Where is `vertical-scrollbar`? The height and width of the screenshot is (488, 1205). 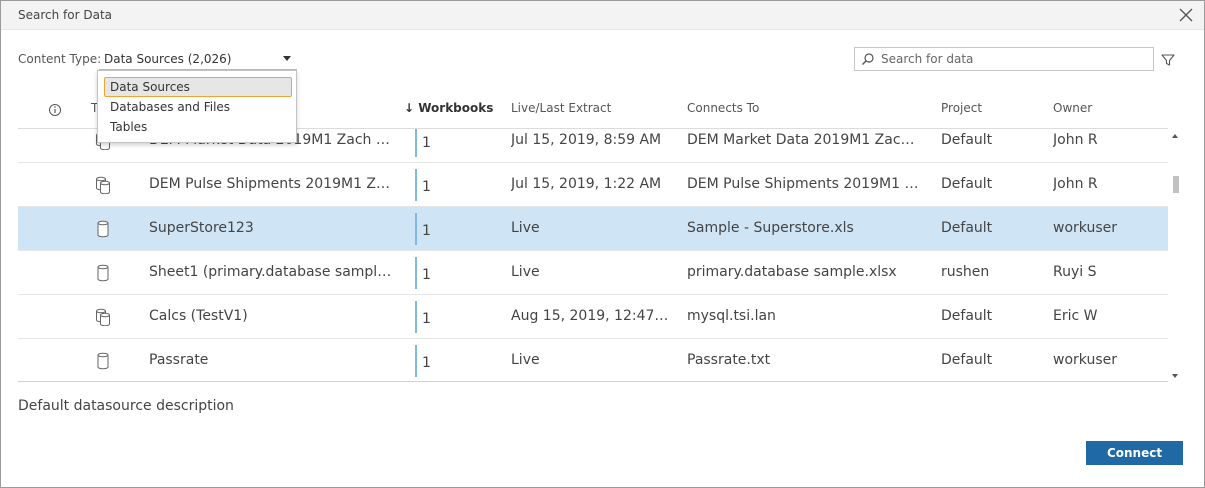 vertical-scrollbar is located at coordinates (1176, 255).